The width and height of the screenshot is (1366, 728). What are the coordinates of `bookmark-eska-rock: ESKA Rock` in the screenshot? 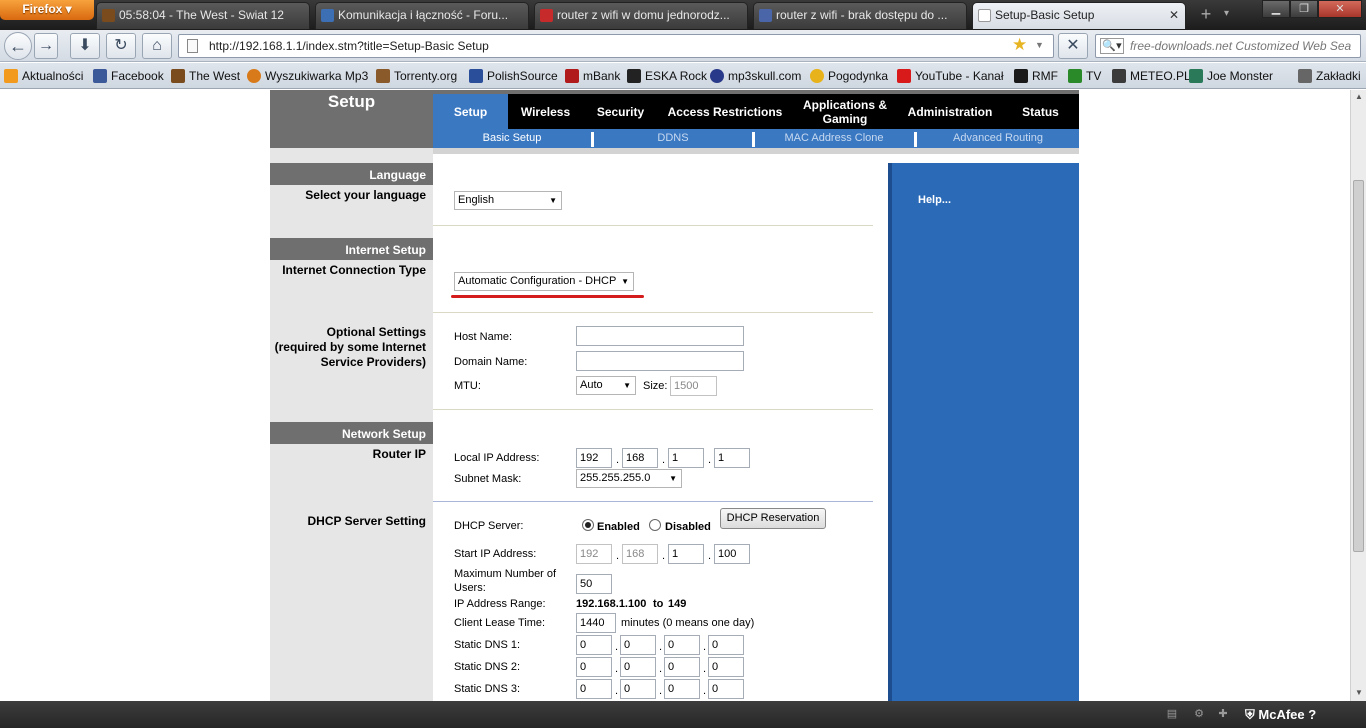 It's located at (667, 76).